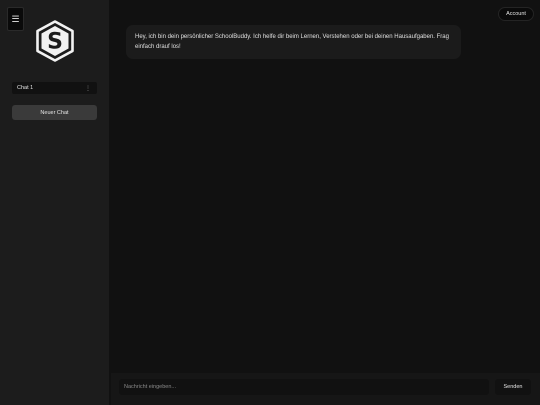 This screenshot has height=405, width=540. I want to click on menu-toggle-button: ☰, so click(15, 19).